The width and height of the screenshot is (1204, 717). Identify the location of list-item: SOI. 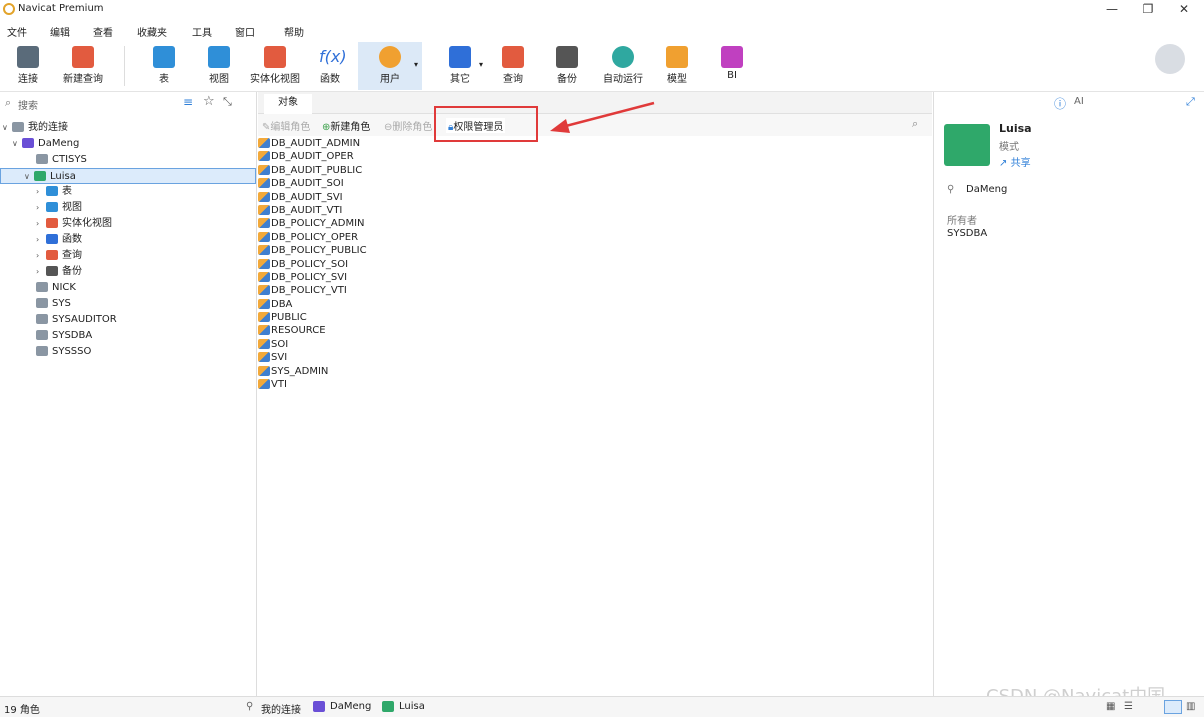
(595, 344).